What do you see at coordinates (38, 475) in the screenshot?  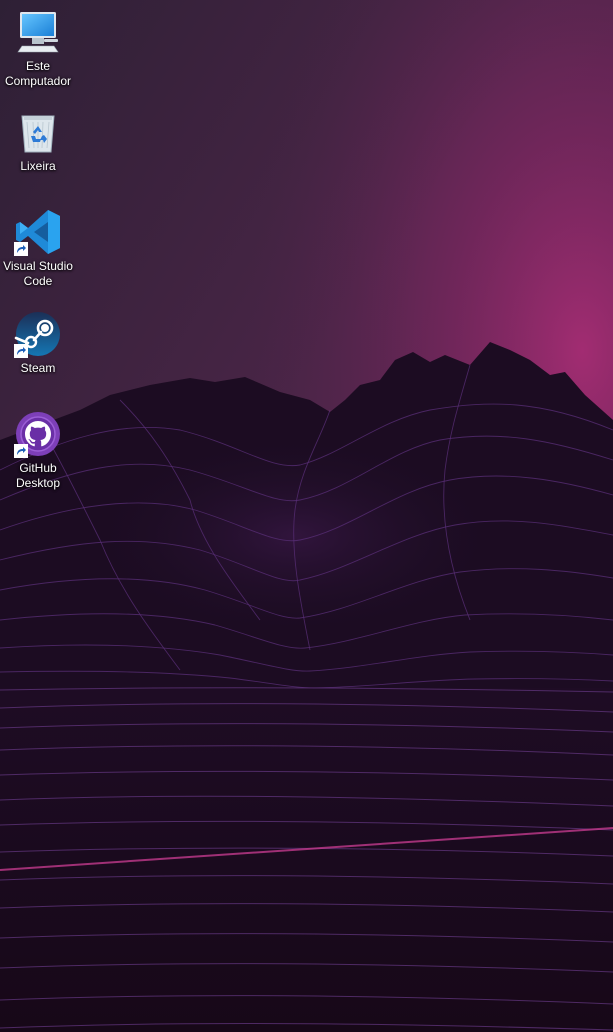 I see `desktop-icon-label: GitHub Desktop` at bounding box center [38, 475].